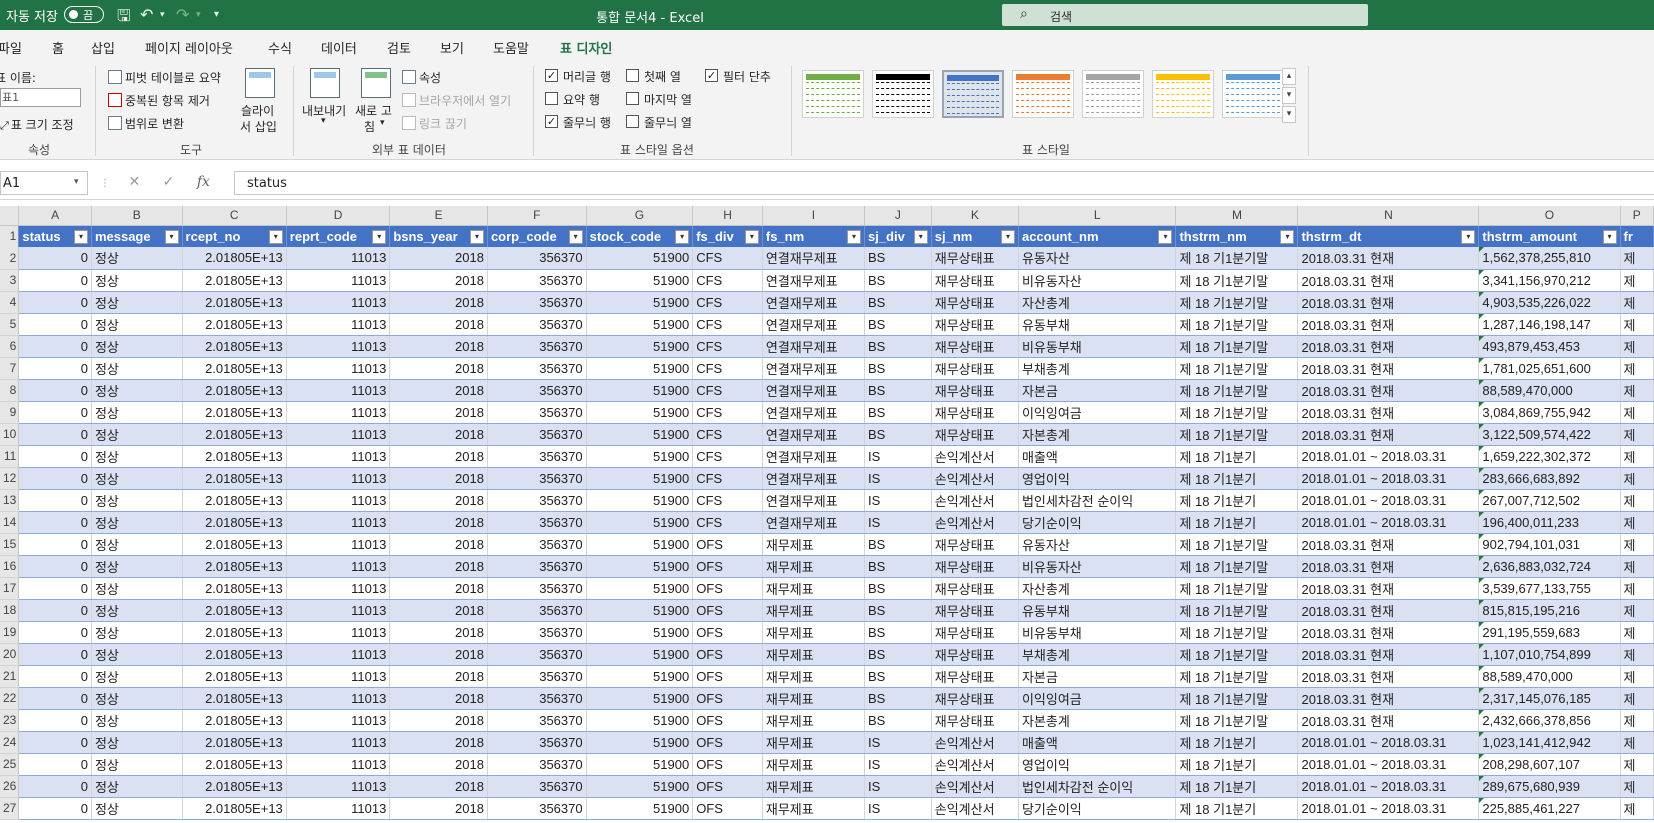  Describe the element at coordinates (169, 182) in the screenshot. I see `enter-icon: ✓` at that location.